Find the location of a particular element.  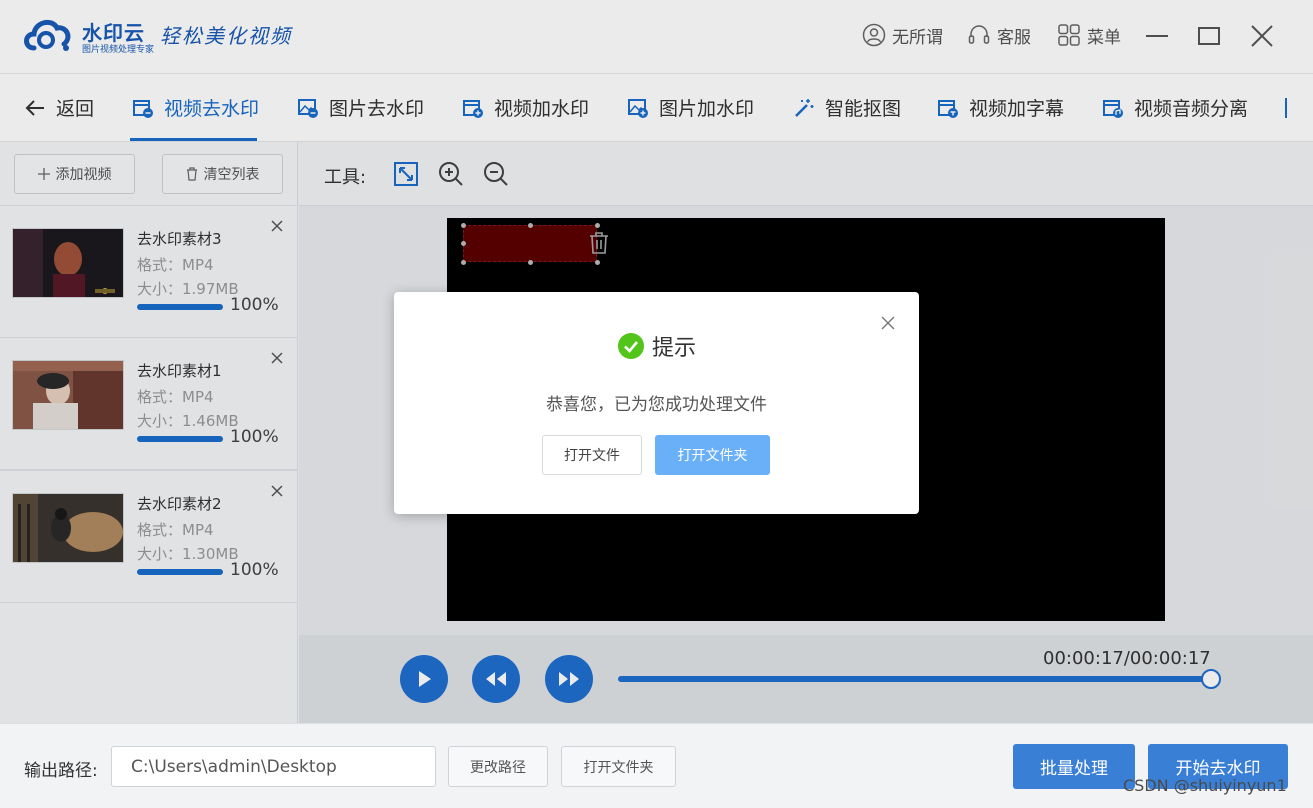

success-dialog: 提示 恭喜您，已为您成功处理文件 打开文件 打开文件夹 is located at coordinates (656, 403).